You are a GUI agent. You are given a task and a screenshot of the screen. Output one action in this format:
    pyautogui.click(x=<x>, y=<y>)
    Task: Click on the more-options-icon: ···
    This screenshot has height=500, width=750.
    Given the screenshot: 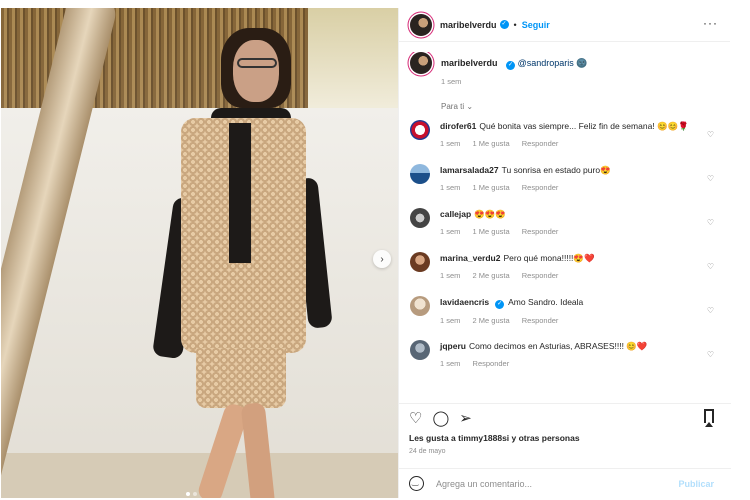 What is the action you would take?
    pyautogui.click(x=710, y=23)
    